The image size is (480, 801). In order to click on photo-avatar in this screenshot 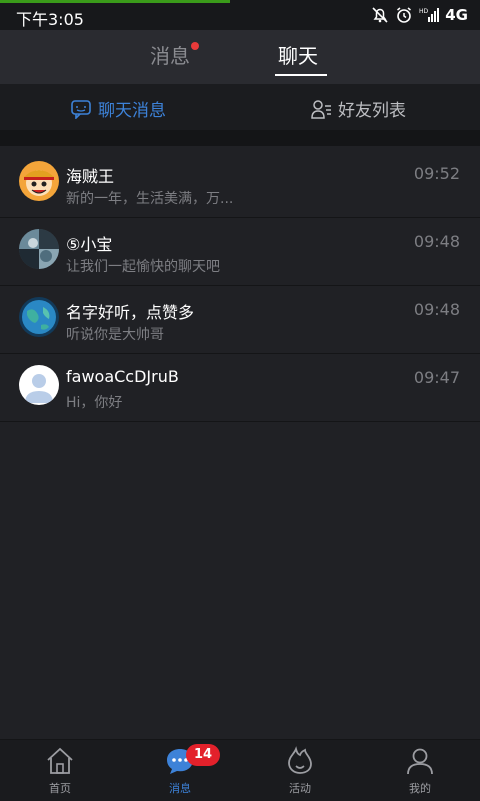, I will do `click(39, 249)`.